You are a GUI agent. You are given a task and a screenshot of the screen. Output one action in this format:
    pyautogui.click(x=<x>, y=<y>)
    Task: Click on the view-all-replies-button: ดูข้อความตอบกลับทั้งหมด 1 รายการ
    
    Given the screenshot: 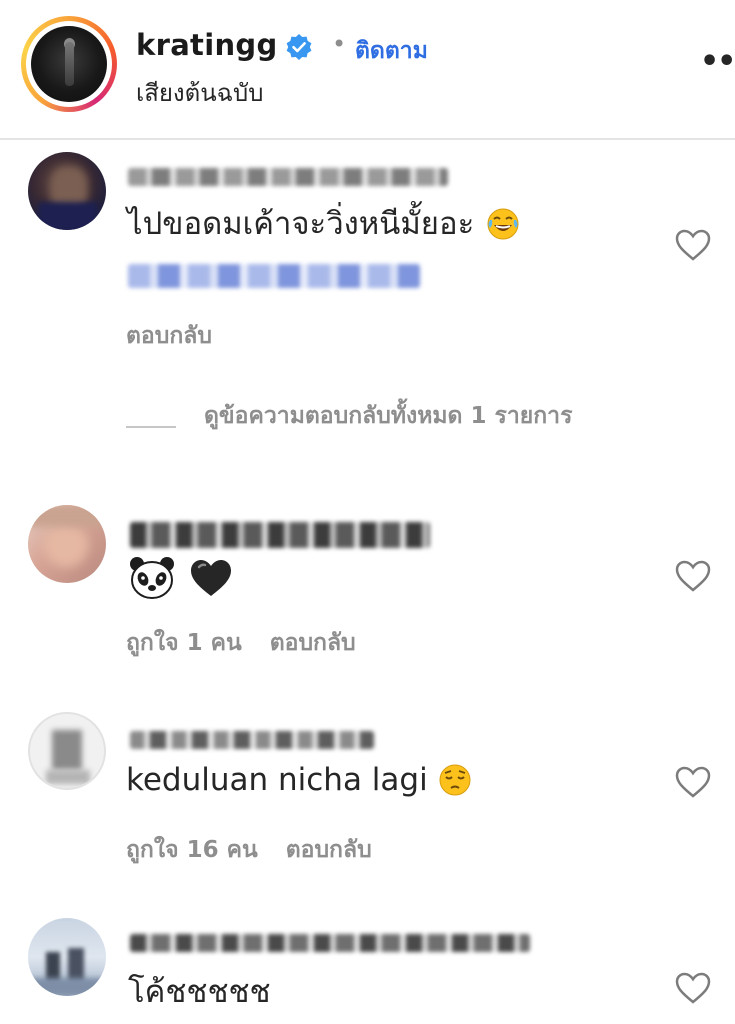 What is the action you would take?
    pyautogui.click(x=424, y=416)
    